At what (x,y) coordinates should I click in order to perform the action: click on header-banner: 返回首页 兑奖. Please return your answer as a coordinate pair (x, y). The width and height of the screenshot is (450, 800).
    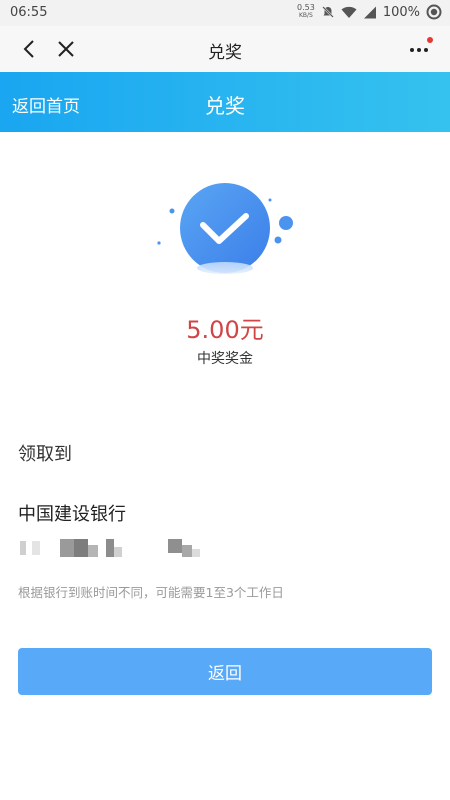
    Looking at the image, I should click on (225, 102).